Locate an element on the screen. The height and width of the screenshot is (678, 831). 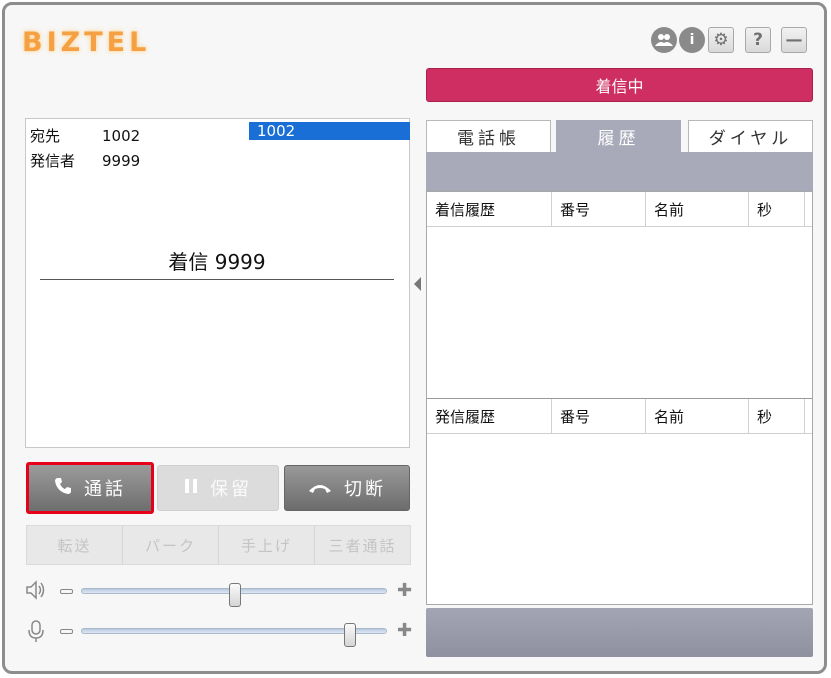
speaker-volume-decrease-icon is located at coordinates (66, 591).